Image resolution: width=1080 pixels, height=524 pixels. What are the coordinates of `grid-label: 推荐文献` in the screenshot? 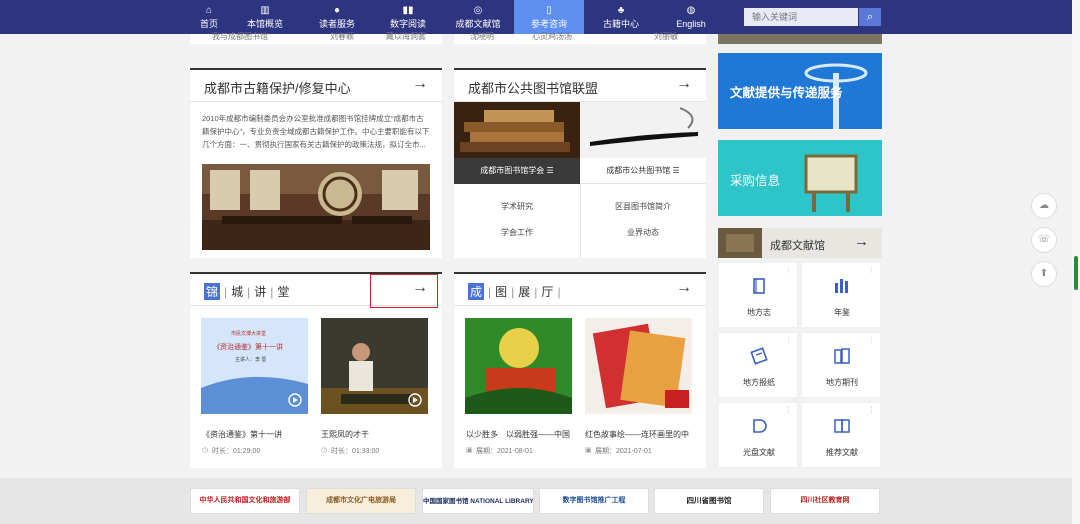 It's located at (842, 452).